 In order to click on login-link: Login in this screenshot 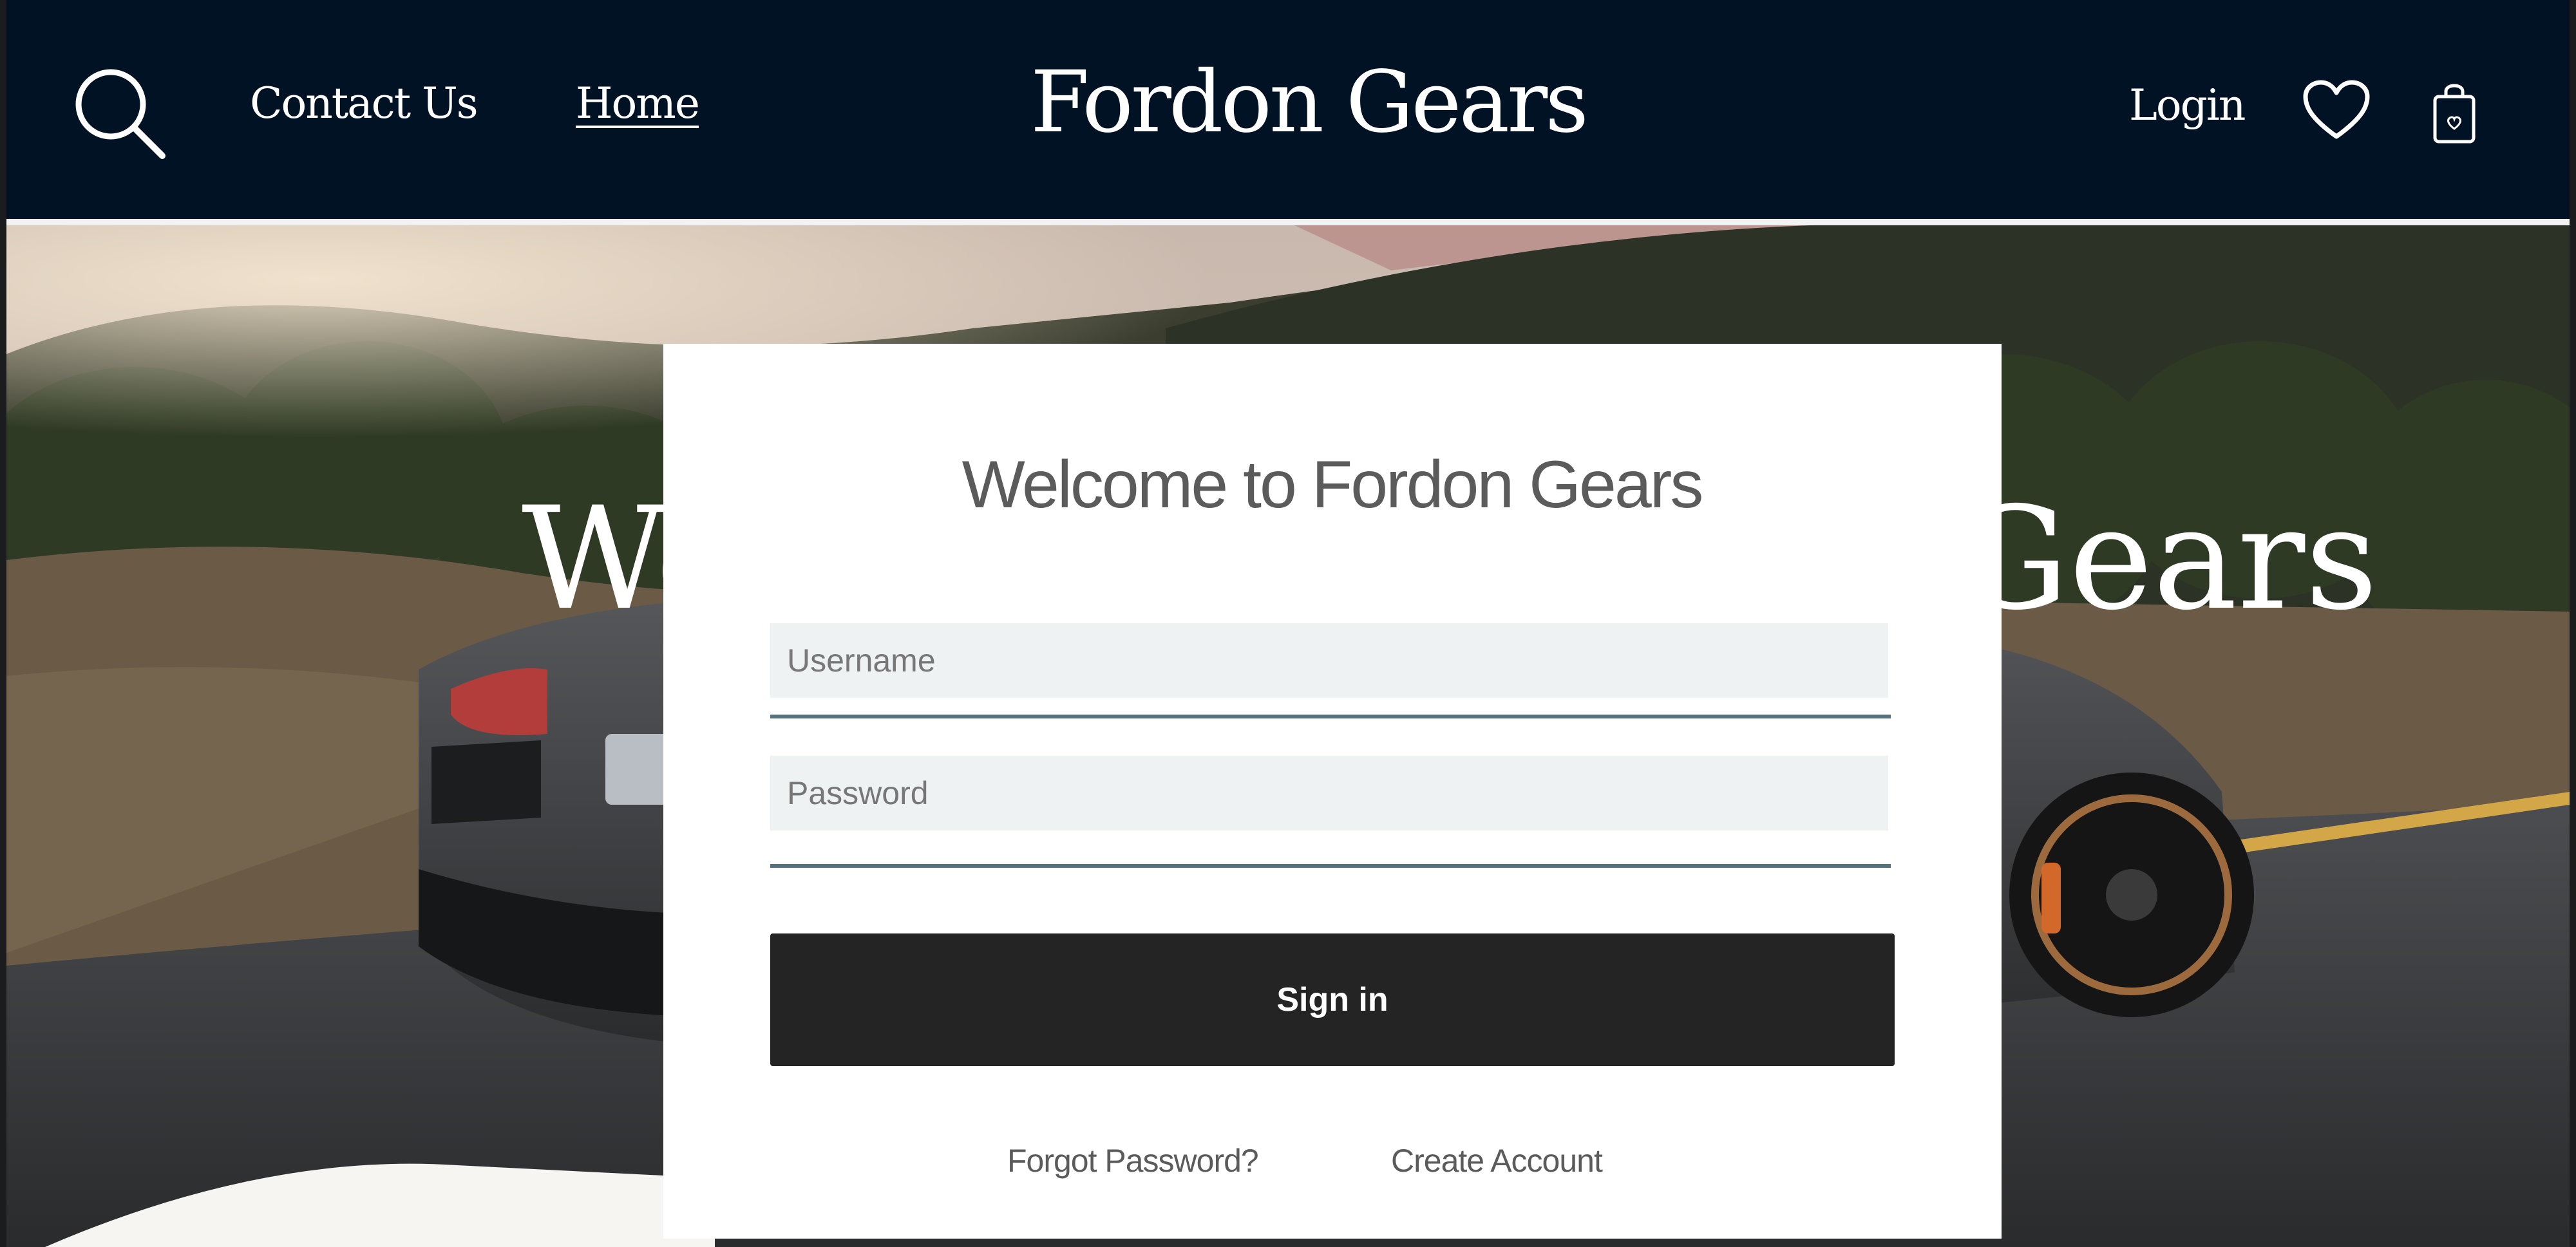, I will do `click(2187, 105)`.